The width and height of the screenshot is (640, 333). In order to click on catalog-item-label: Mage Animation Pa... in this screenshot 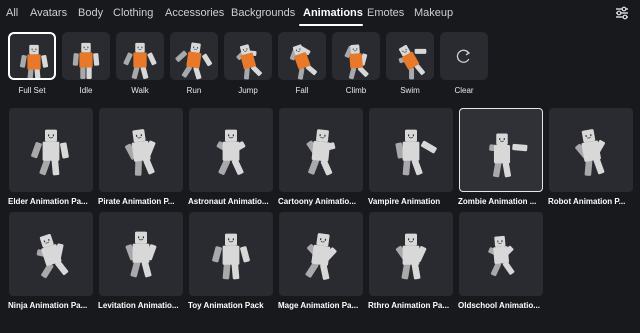, I will do `click(322, 305)`.